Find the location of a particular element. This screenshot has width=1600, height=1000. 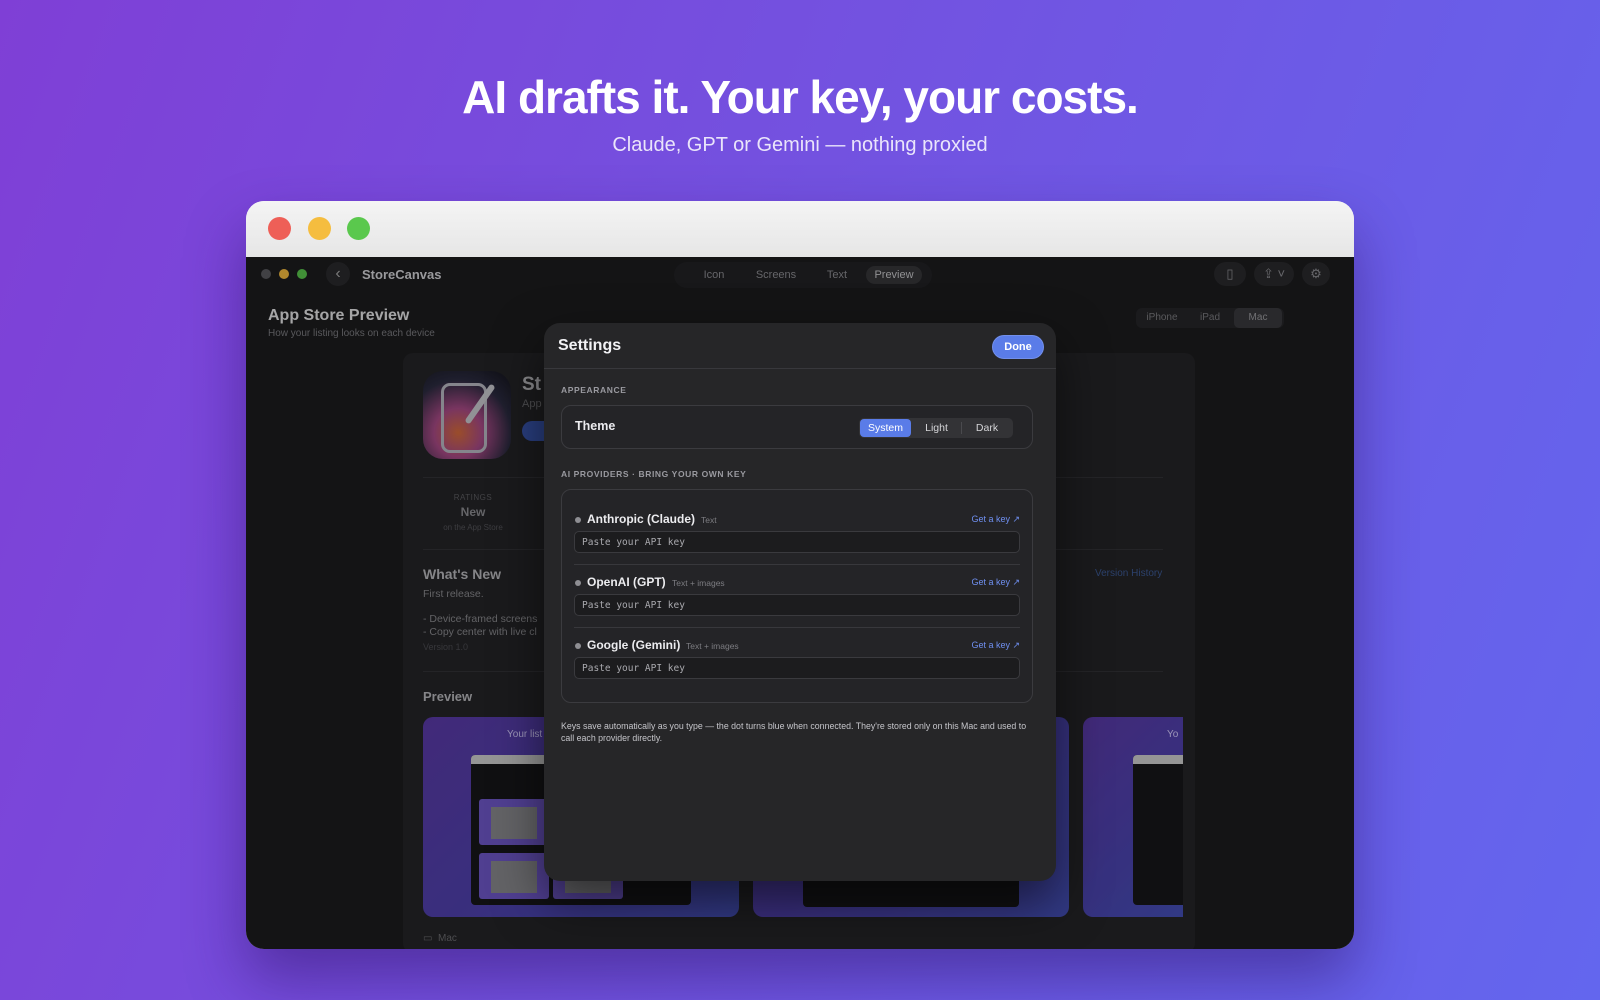

provider-capability: Text is located at coordinates (709, 520).